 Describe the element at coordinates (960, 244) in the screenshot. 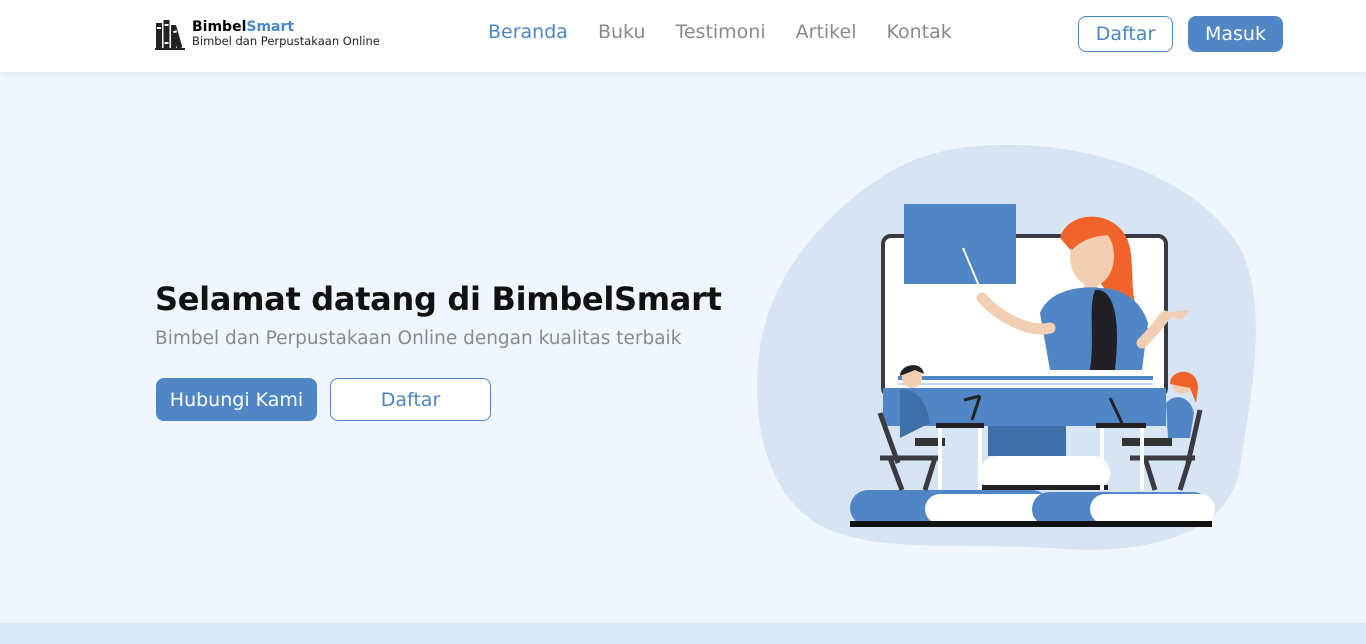

I see `whiteboard` at that location.